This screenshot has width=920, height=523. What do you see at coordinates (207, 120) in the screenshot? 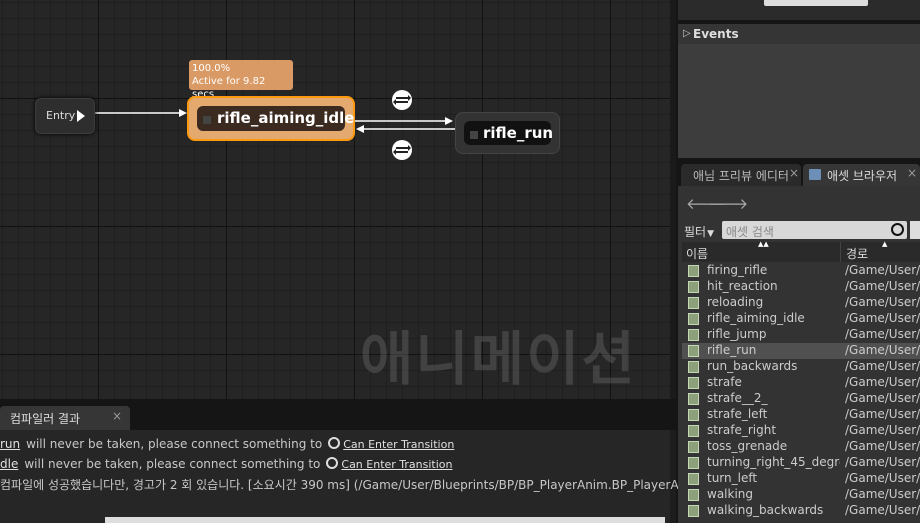
I see `state-icon` at bounding box center [207, 120].